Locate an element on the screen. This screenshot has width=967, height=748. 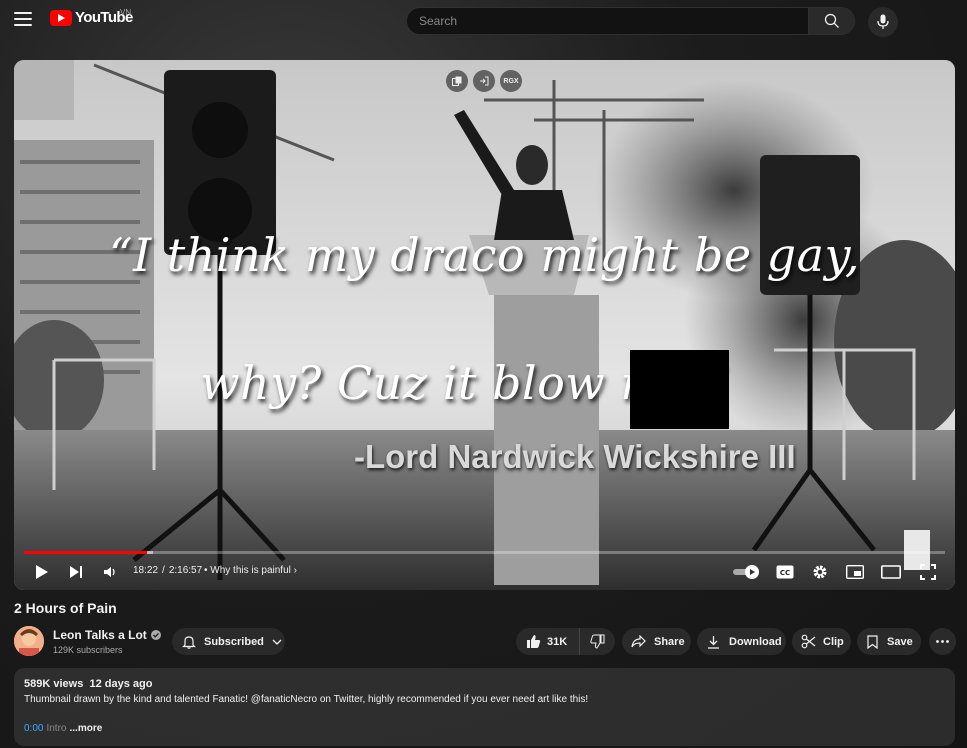
download-icon is located at coordinates (713, 642).